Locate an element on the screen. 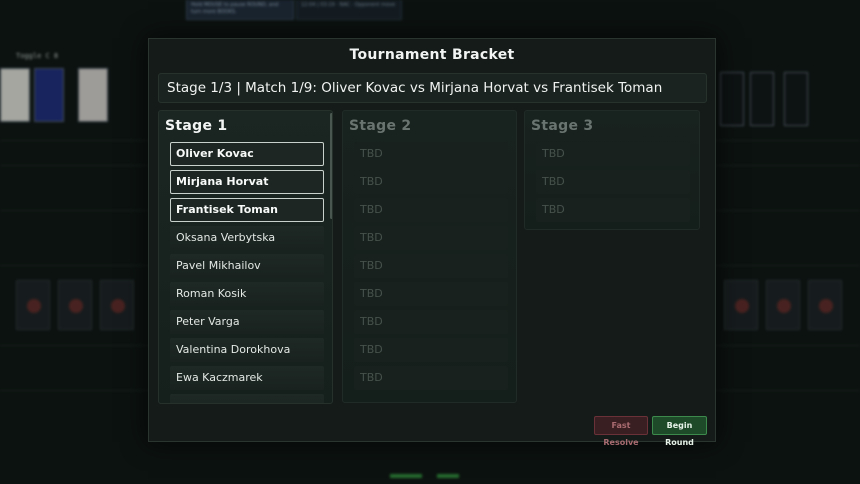 The height and width of the screenshot is (484, 860). begin-round-button: Begin Round is located at coordinates (679, 431).